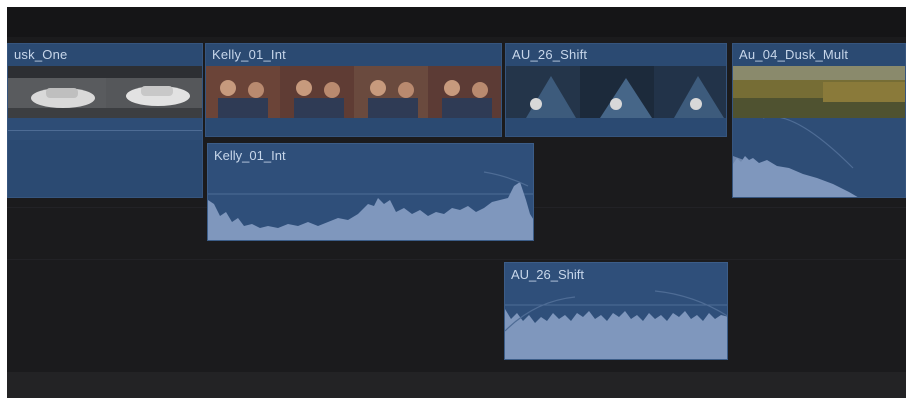  What do you see at coordinates (456, 385) in the screenshot?
I see `timeline-footer` at bounding box center [456, 385].